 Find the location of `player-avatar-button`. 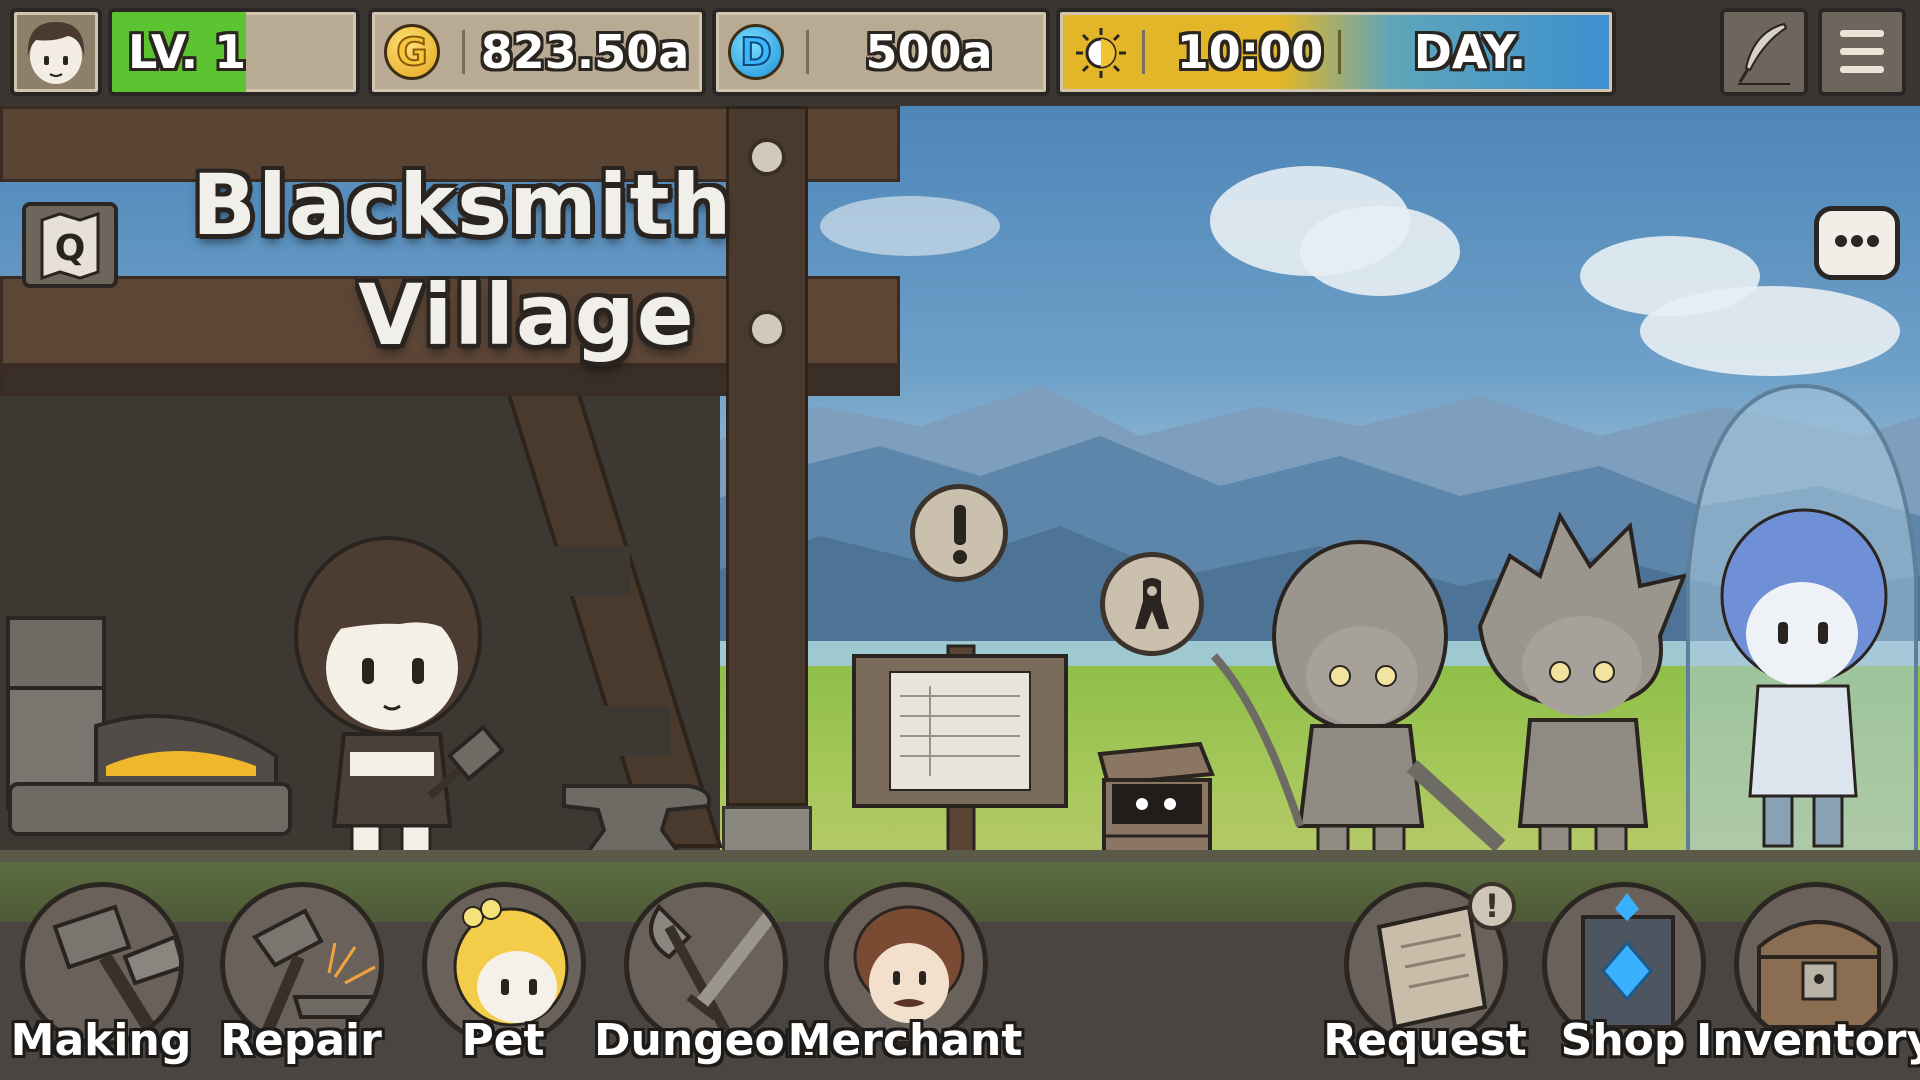

player-avatar-button is located at coordinates (56, 52).